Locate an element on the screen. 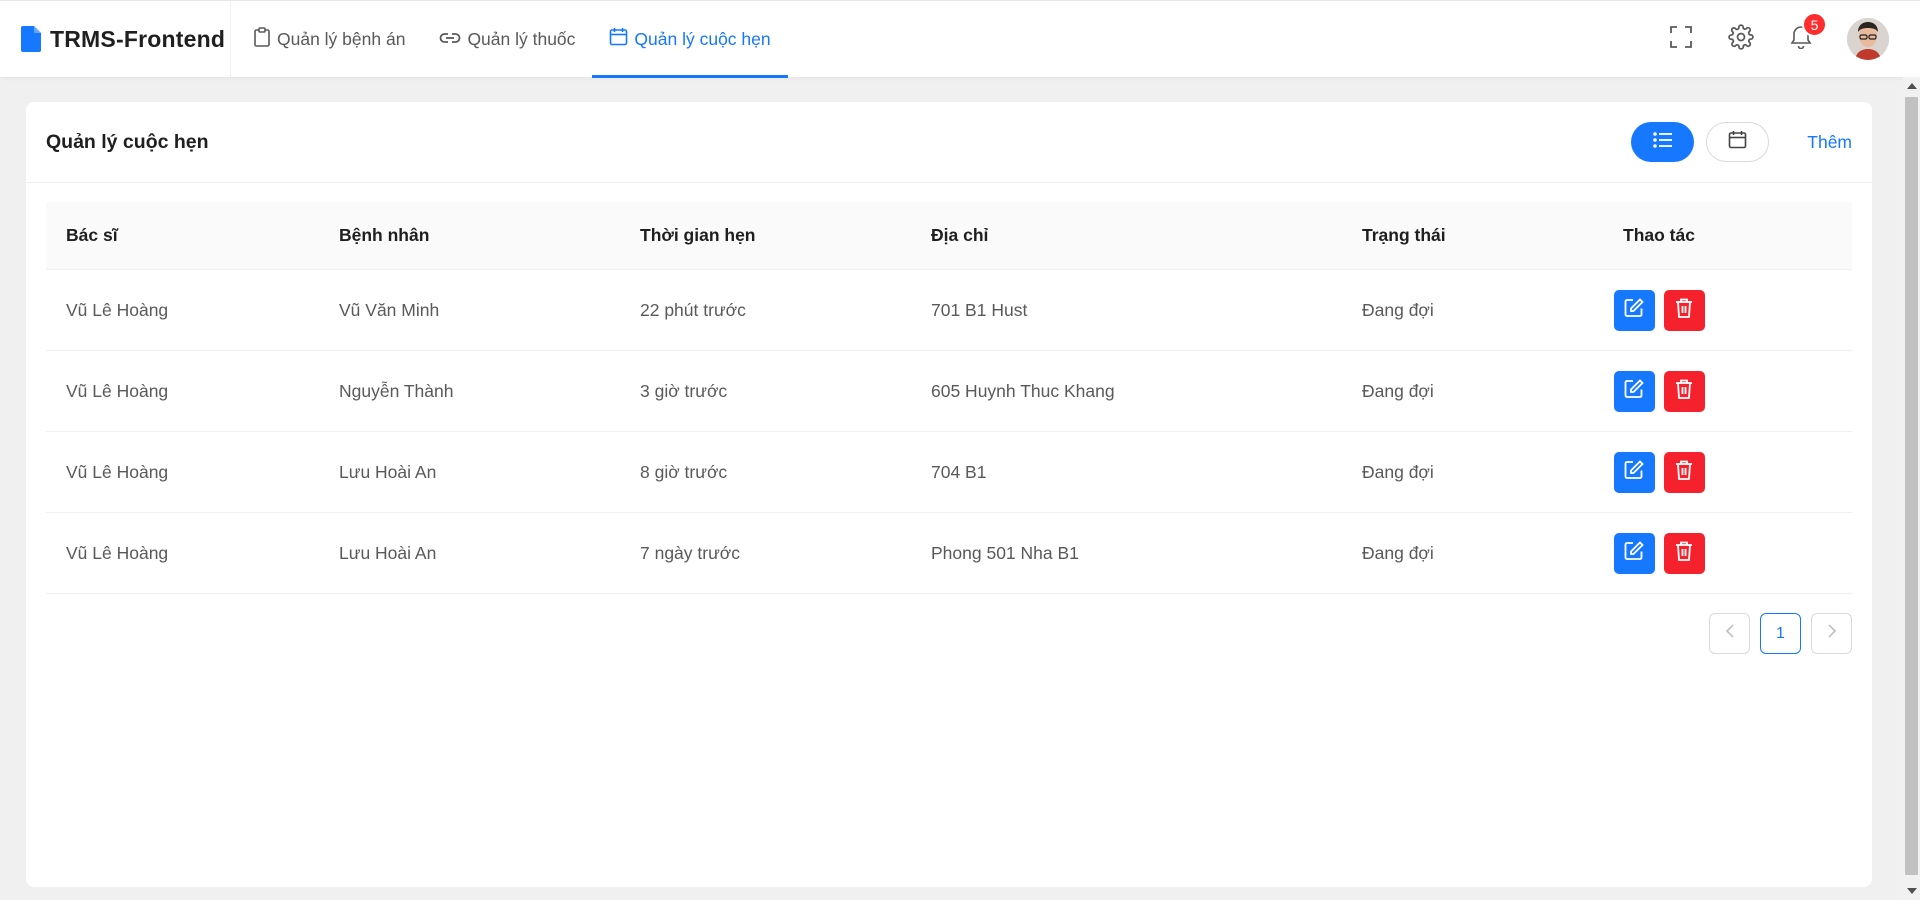 The image size is (1920, 900). page-number-button: 1 is located at coordinates (1780, 633).